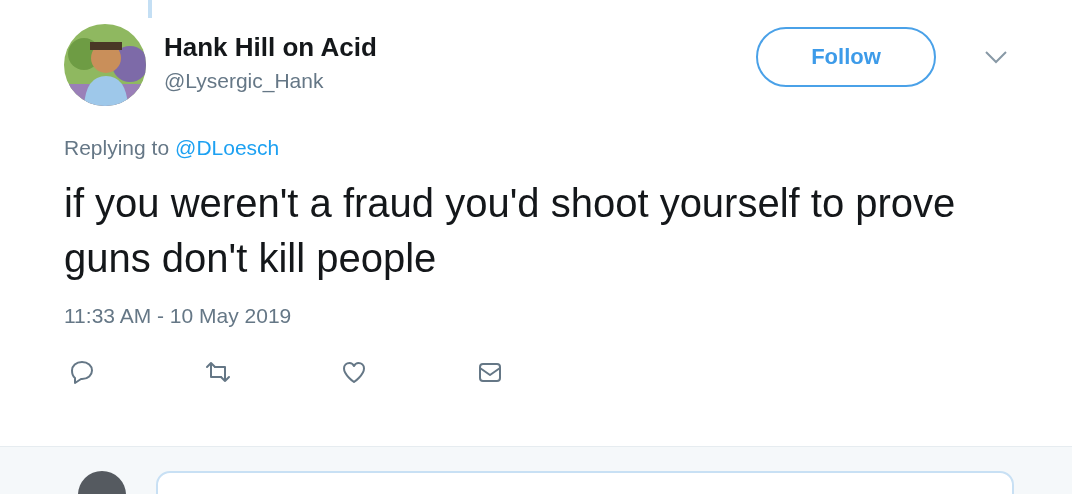 The width and height of the screenshot is (1072, 494). What do you see at coordinates (82, 372) in the screenshot?
I see `speech-bubble-icon` at bounding box center [82, 372].